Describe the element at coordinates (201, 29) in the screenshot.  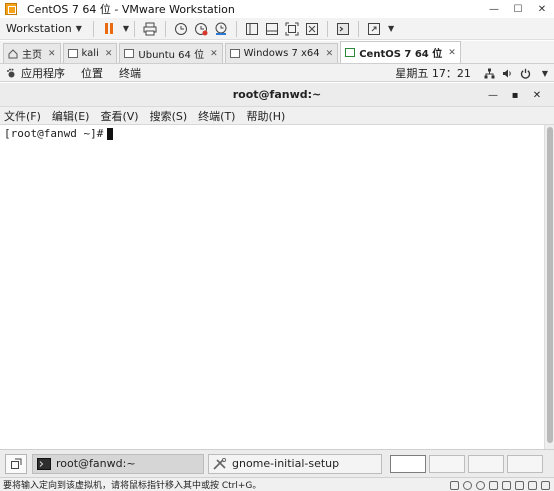
I see `revert-snapshot-button` at that location.